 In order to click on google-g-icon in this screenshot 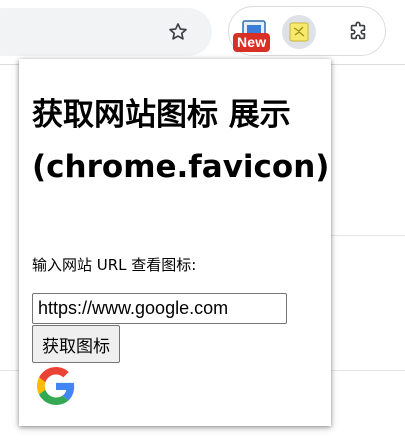, I will do `click(56, 386)`.